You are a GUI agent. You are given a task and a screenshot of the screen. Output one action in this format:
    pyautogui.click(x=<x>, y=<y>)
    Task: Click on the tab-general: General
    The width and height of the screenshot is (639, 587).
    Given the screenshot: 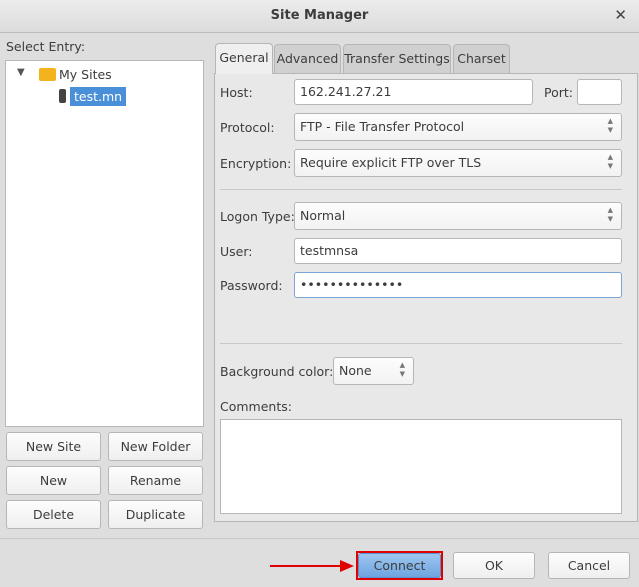 What is the action you would take?
    pyautogui.click(x=244, y=58)
    